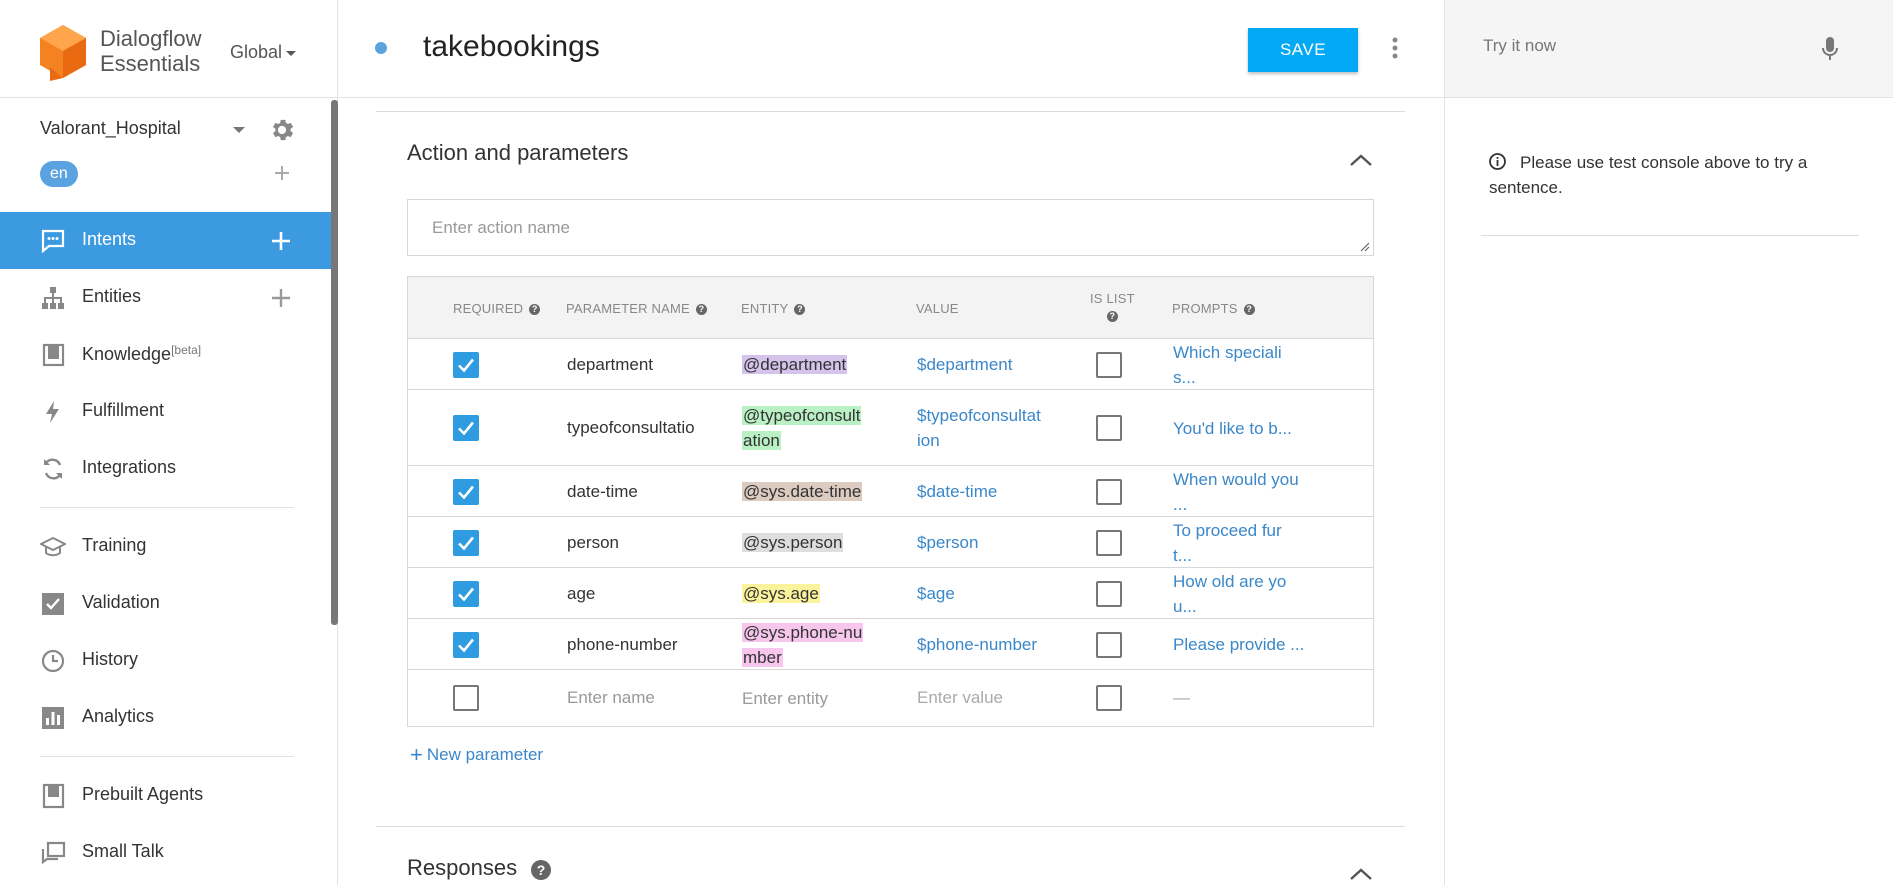 This screenshot has width=1893, height=885. I want to click on add-entity-icon, so click(281, 298).